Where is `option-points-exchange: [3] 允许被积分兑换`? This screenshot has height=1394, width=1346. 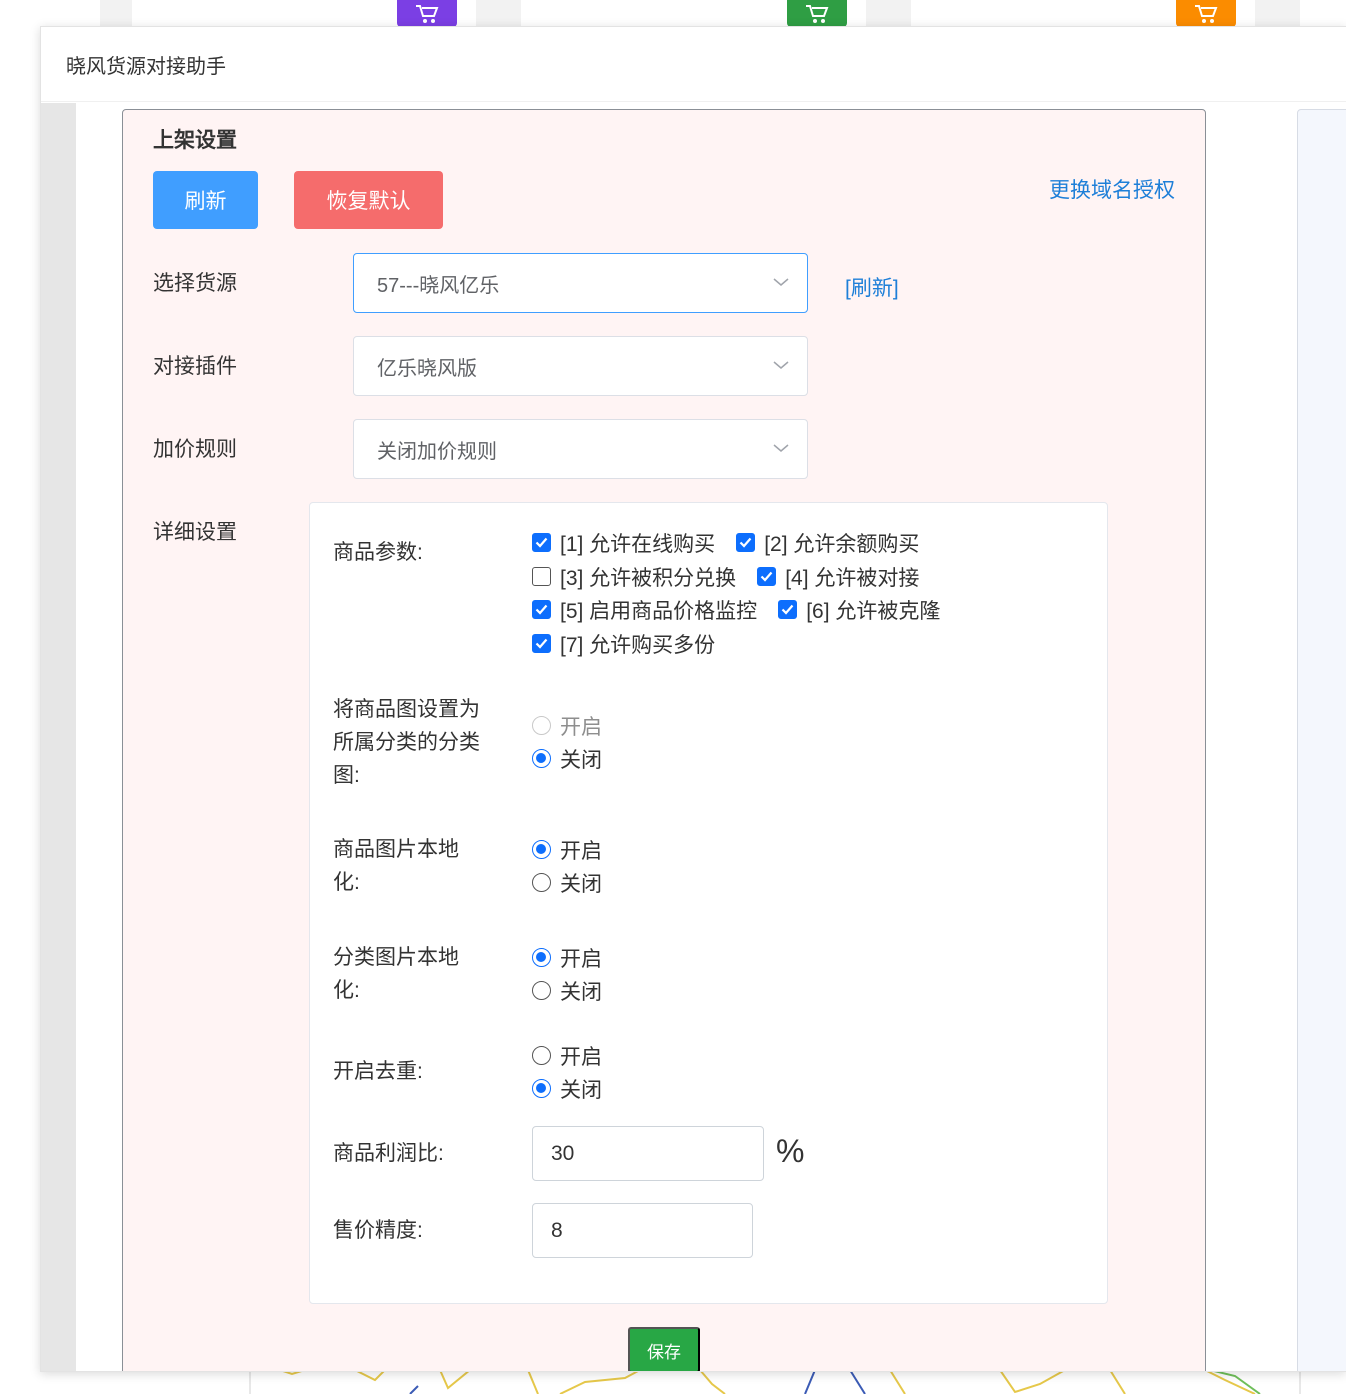 option-points-exchange: [3] 允许被积分兑换 is located at coordinates (634, 577).